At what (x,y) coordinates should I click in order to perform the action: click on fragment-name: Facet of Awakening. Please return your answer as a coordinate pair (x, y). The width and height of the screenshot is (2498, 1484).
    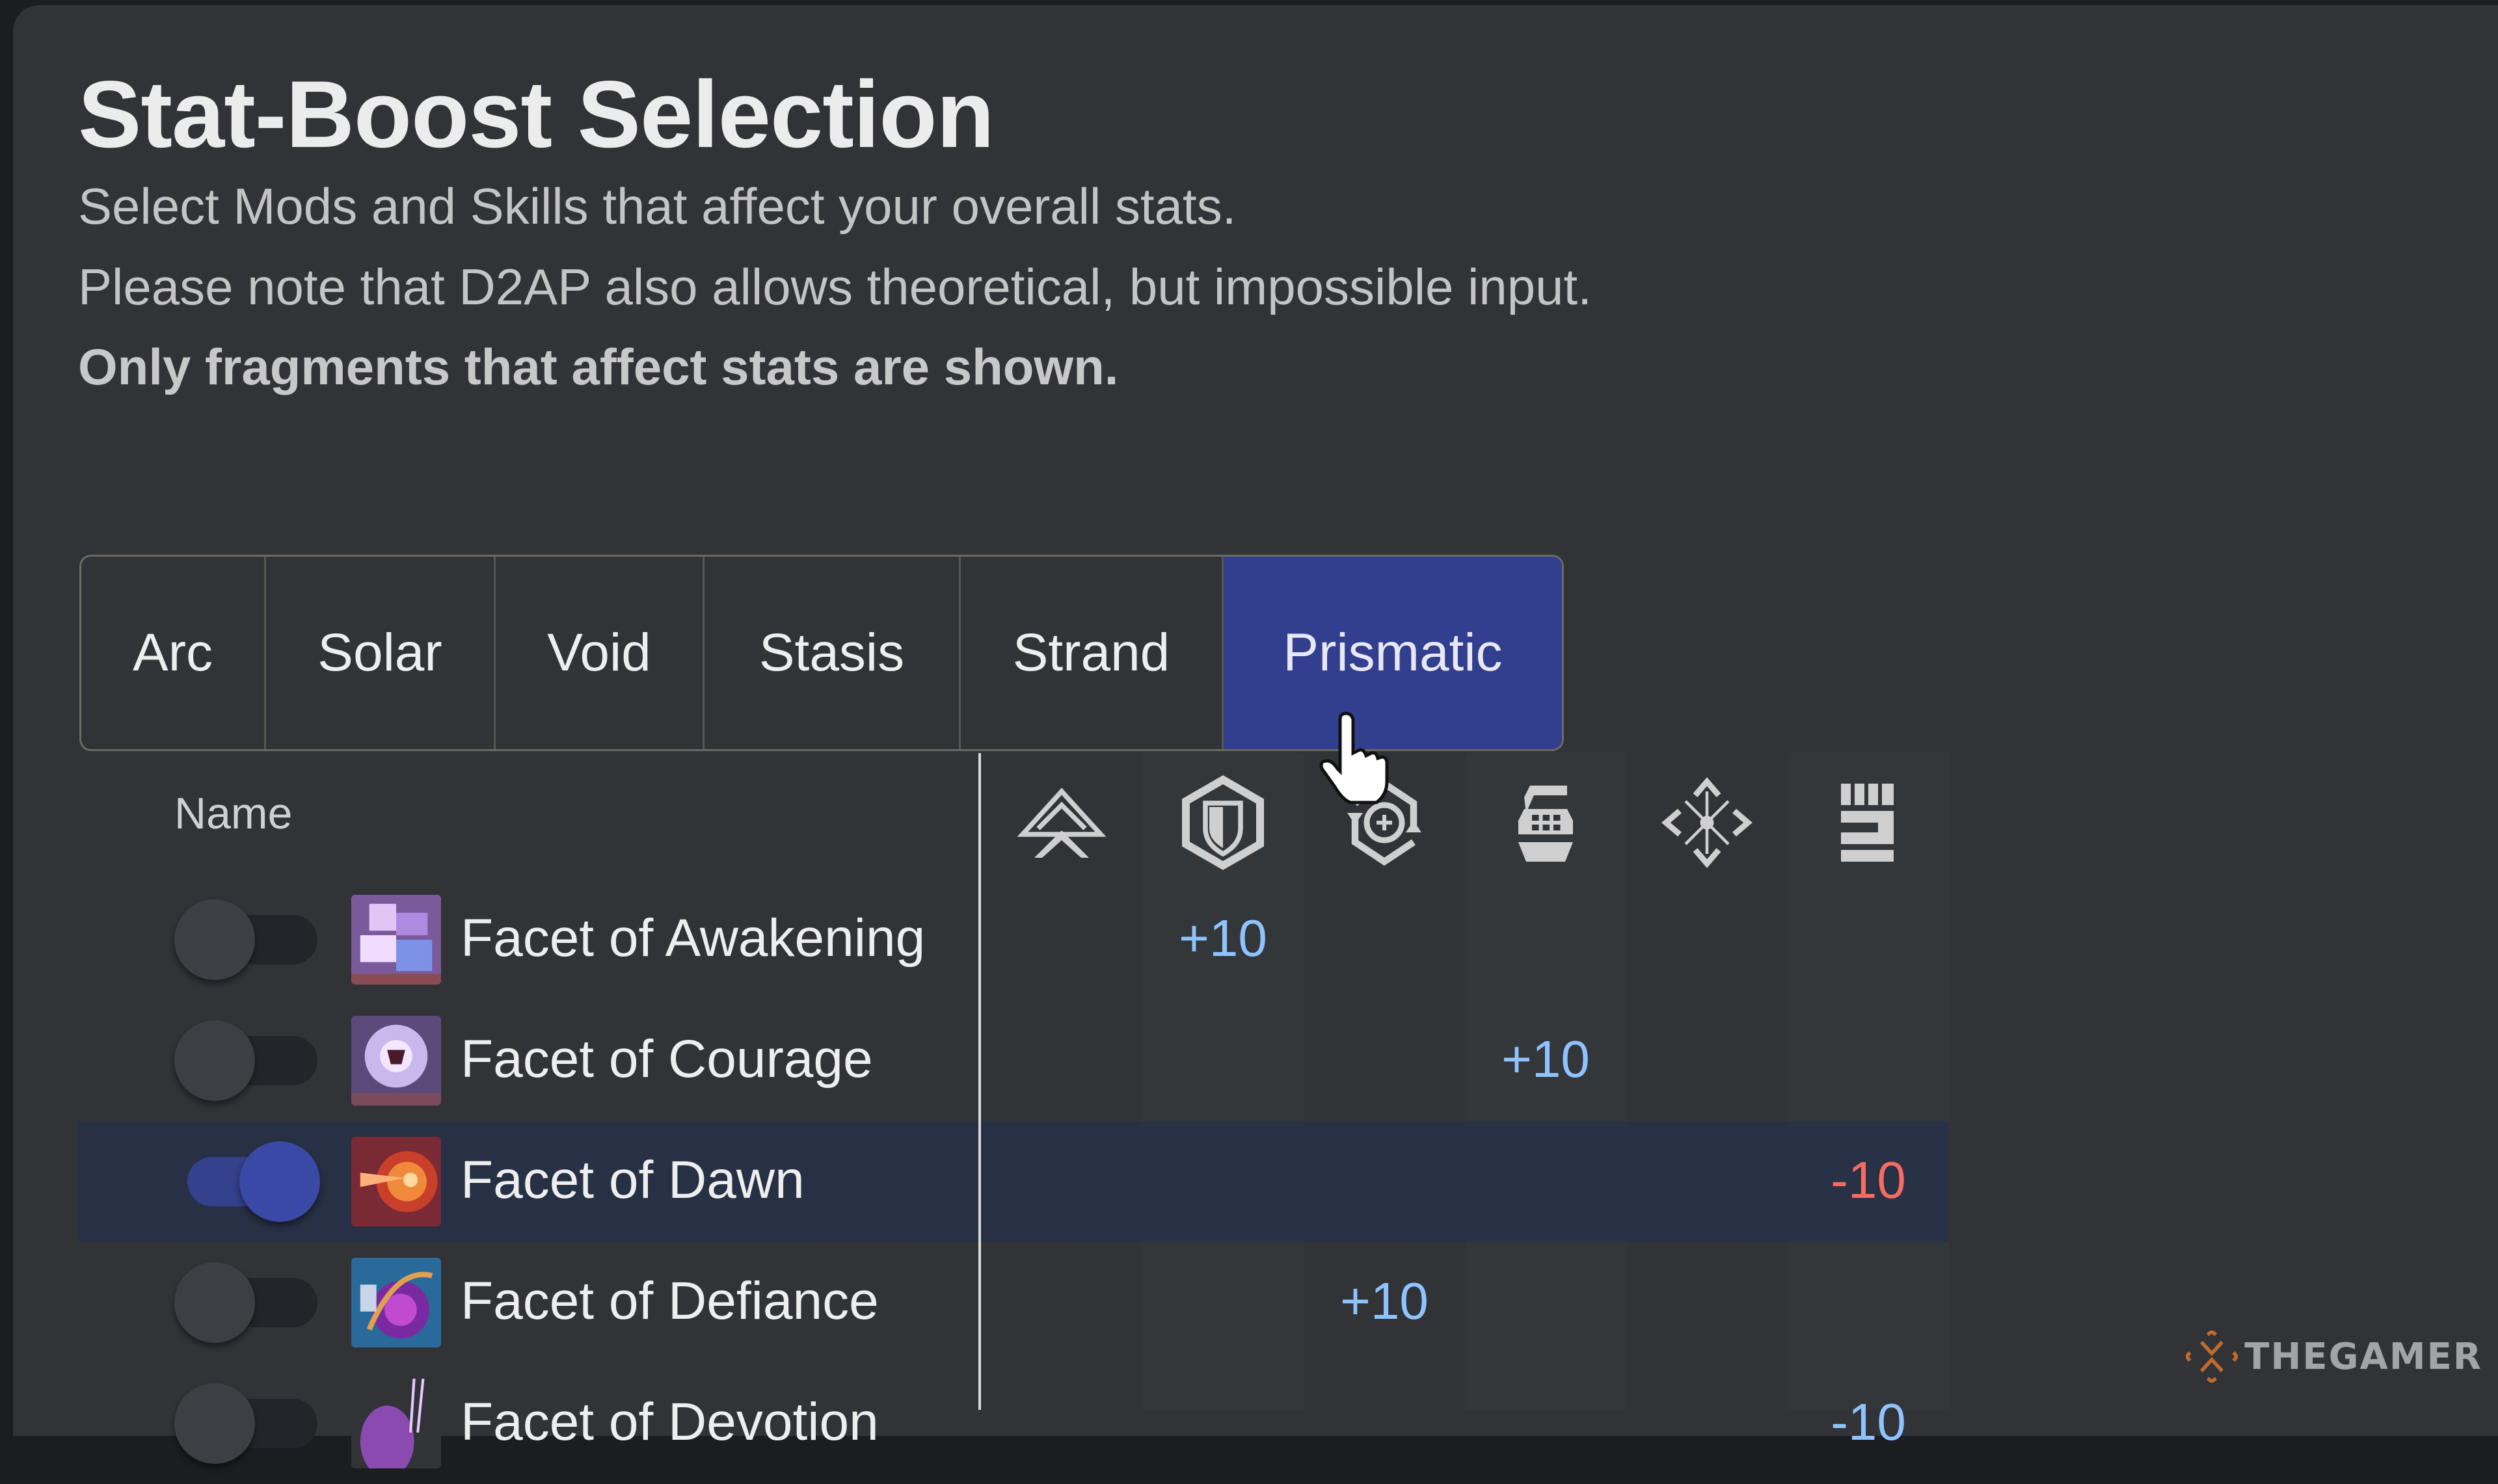
    Looking at the image, I should click on (693, 938).